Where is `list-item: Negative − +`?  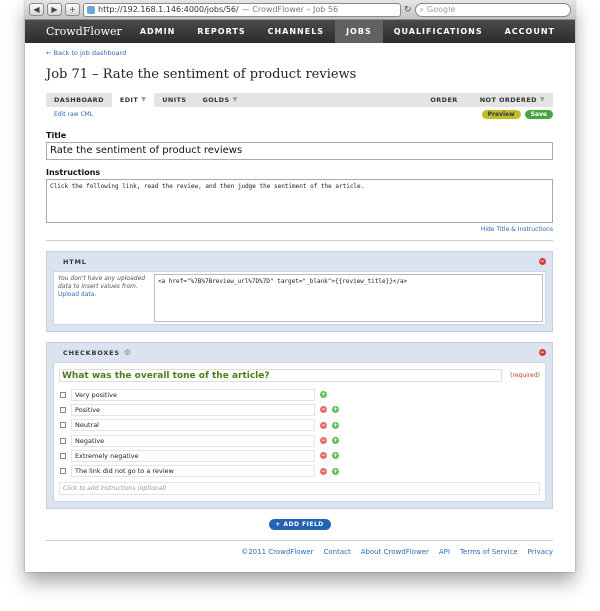 list-item: Negative − + is located at coordinates (299, 440).